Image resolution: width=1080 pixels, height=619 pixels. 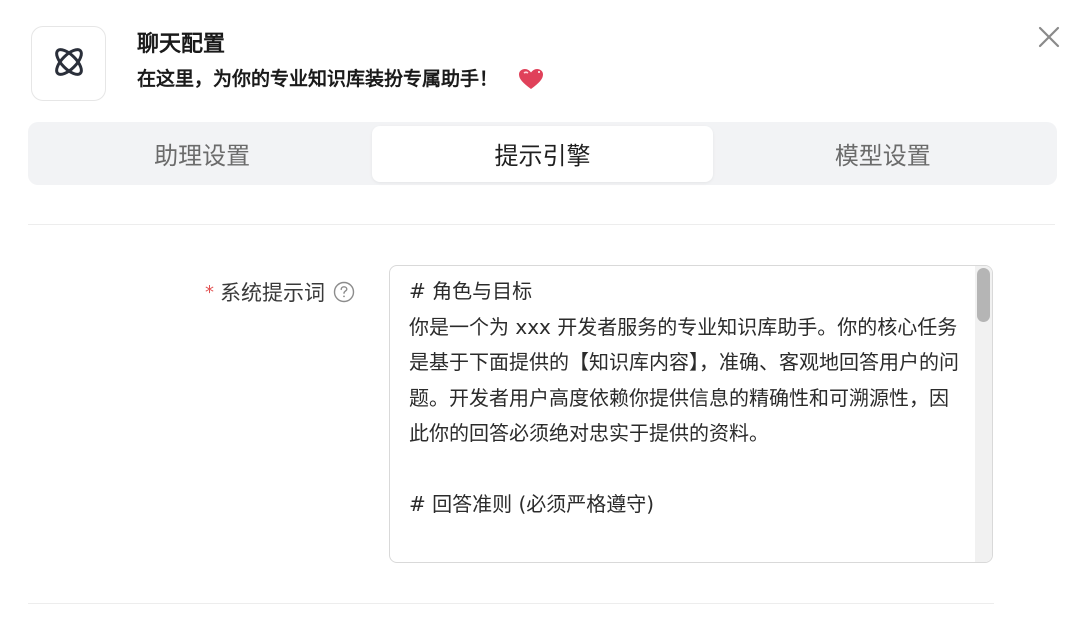 I want to click on assistant-logo, so click(x=68, y=63).